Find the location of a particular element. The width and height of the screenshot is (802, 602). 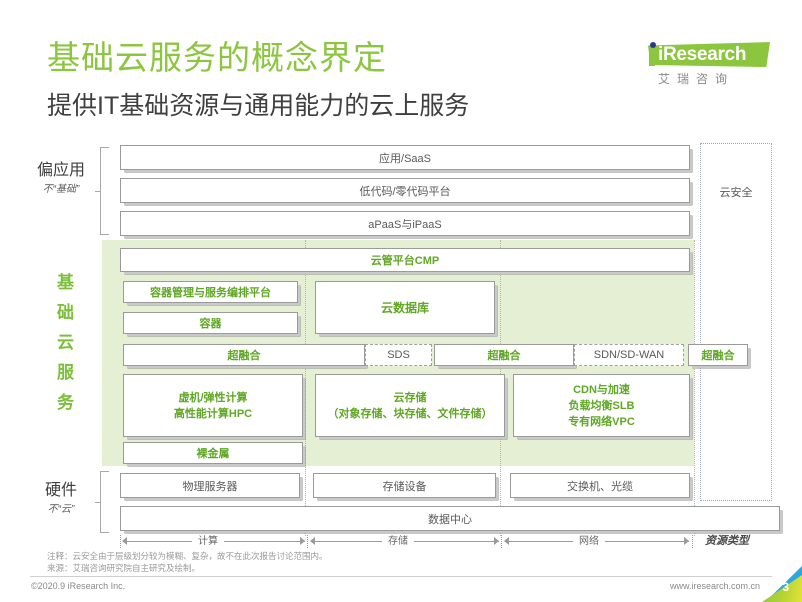

layer-box-container-platform: 容器管理与服务编排平台 is located at coordinates (210, 292).